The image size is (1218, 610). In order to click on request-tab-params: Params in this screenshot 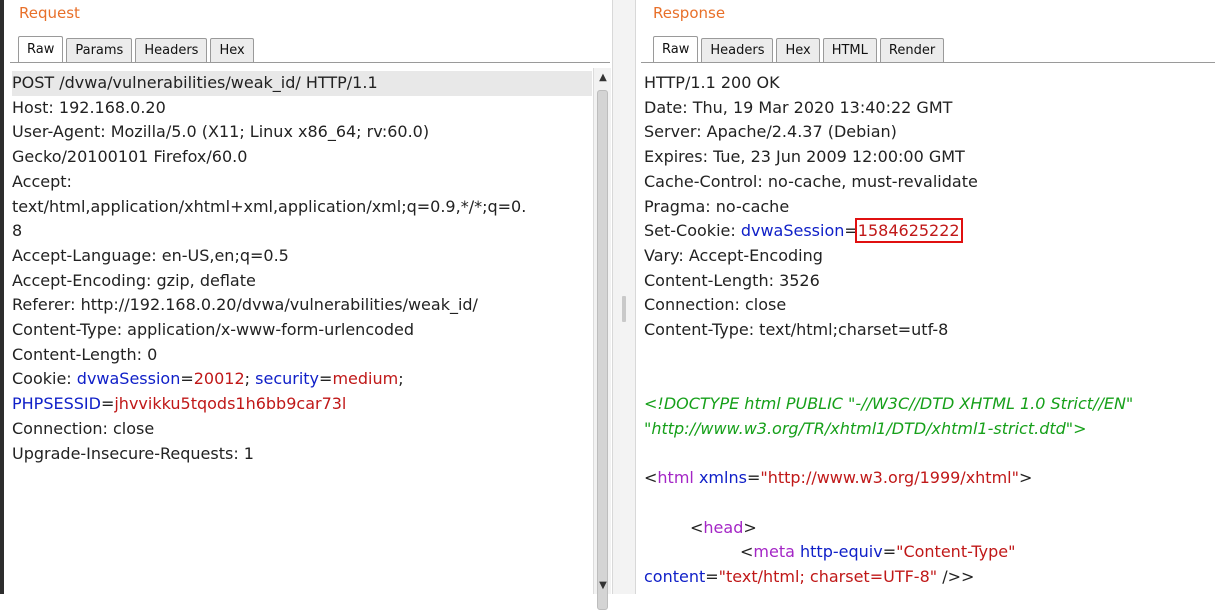, I will do `click(99, 50)`.